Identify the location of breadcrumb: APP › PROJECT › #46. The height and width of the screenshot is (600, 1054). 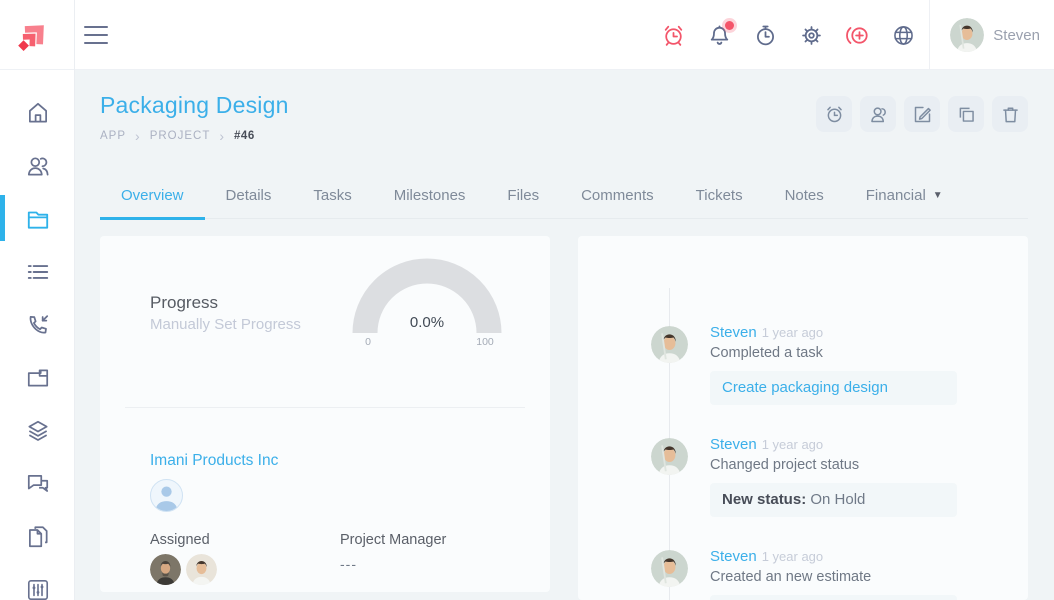
(177, 136).